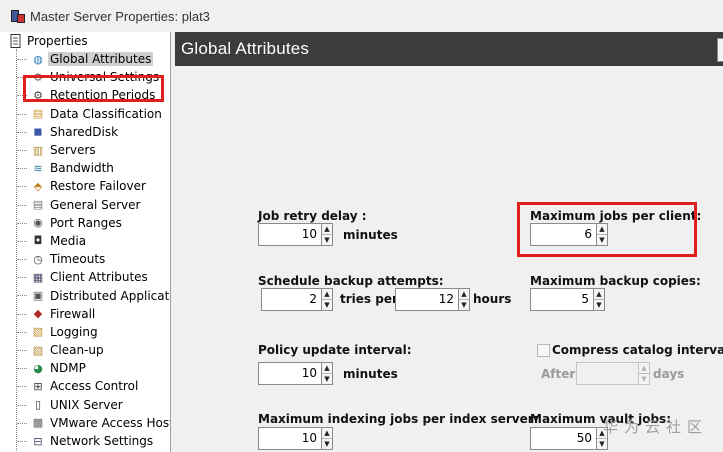 Image resolution: width=723 pixels, height=452 pixels. I want to click on tree-item-access-control: ⊞ Access Control, so click(85, 386).